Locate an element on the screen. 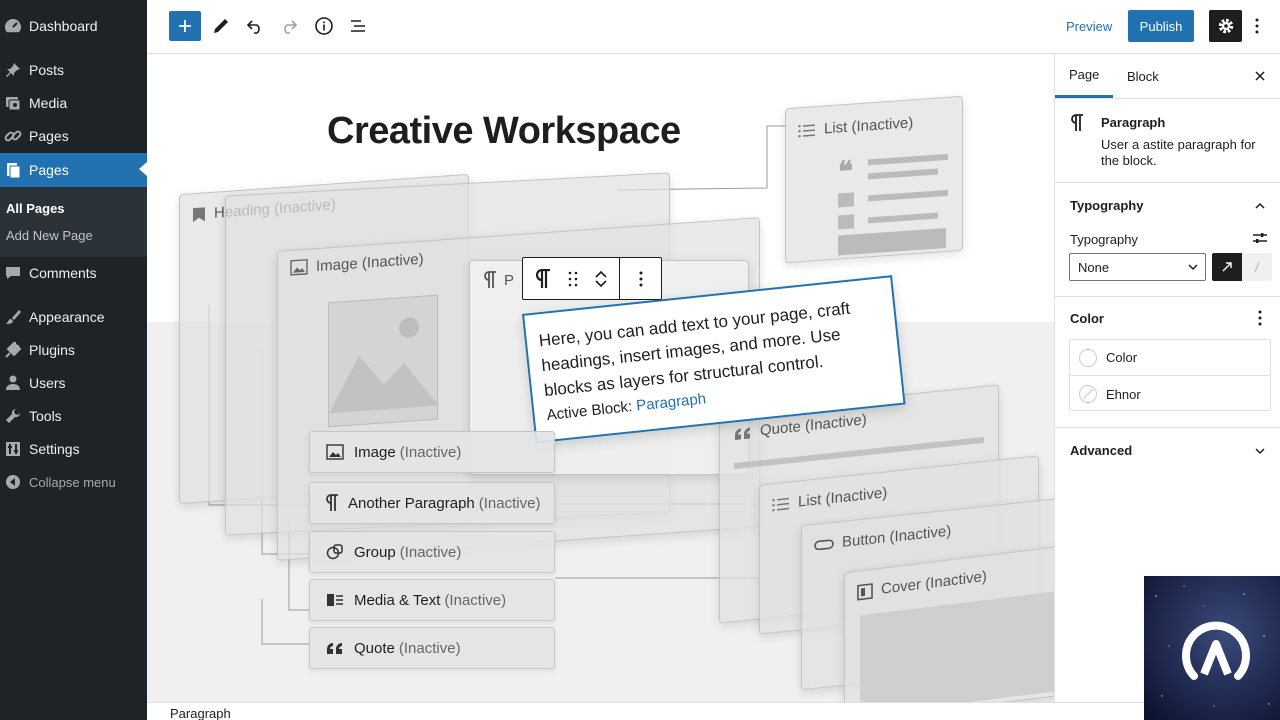  menu-dashboard: Dashboard is located at coordinates (73, 26).